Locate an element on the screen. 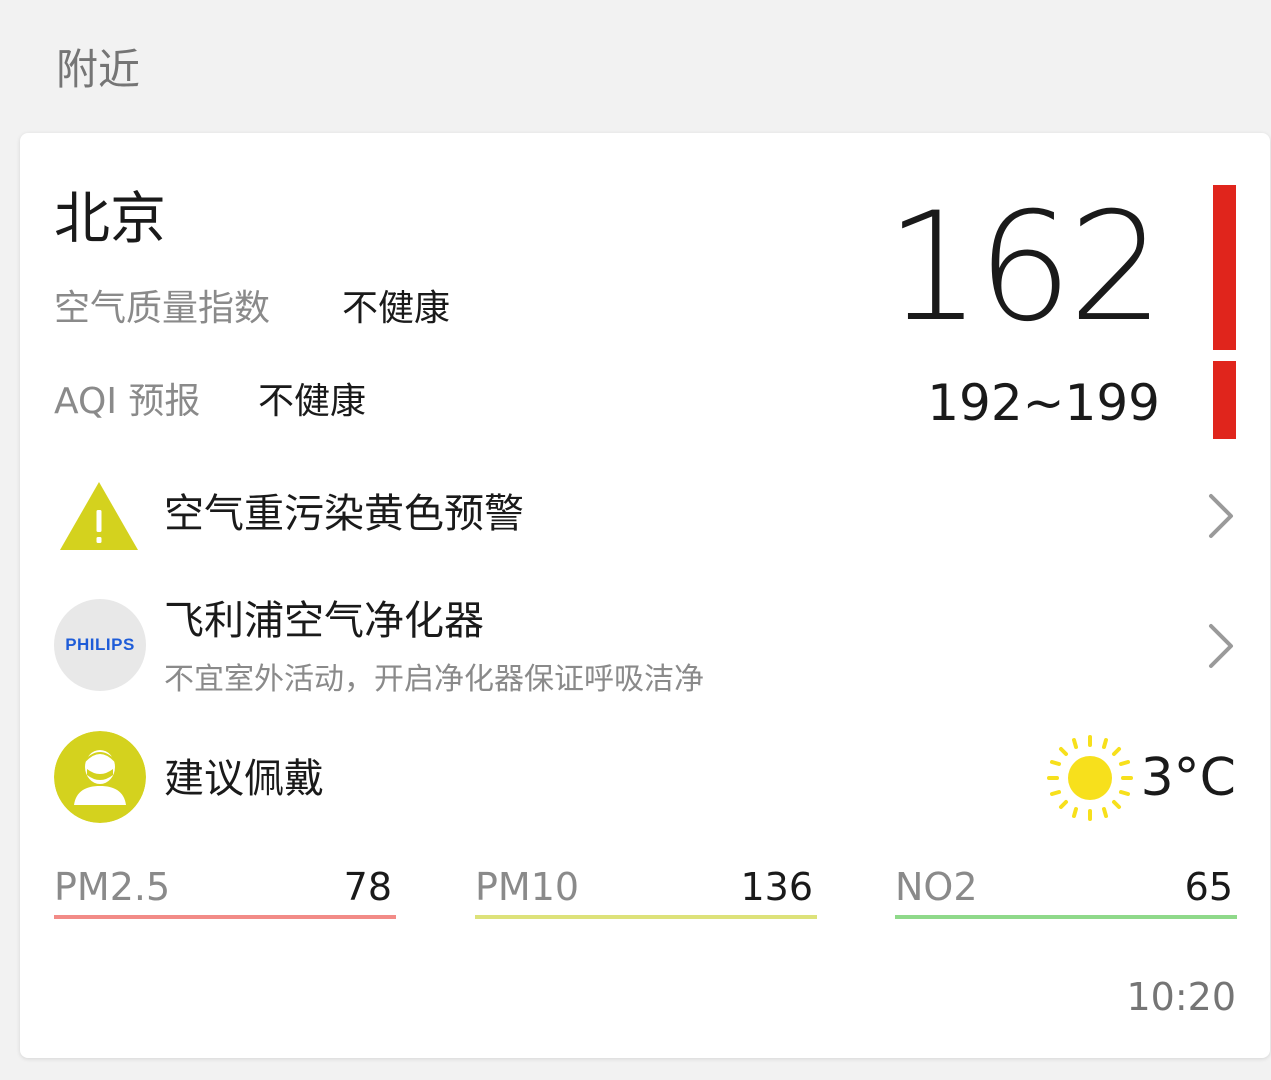  mask-advice: 建议佩戴 is located at coordinates (244, 779).